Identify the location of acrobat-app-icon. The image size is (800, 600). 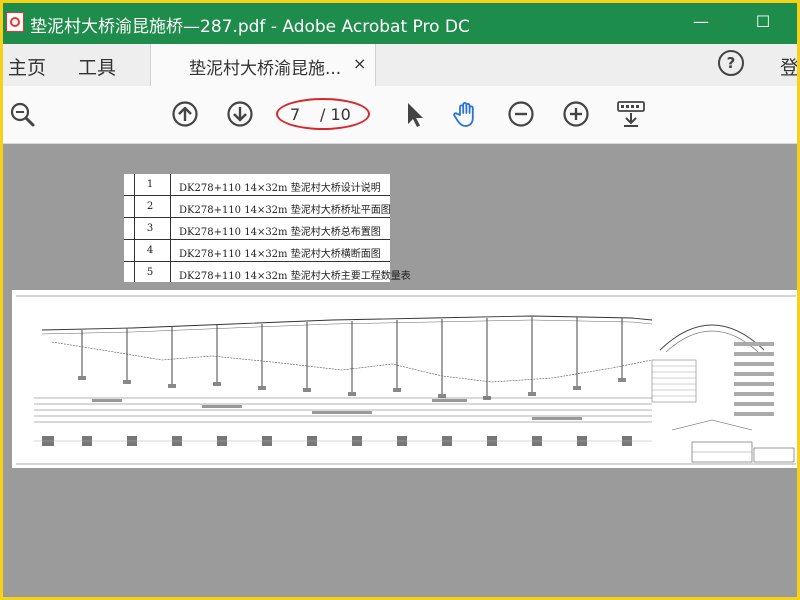
(15, 22).